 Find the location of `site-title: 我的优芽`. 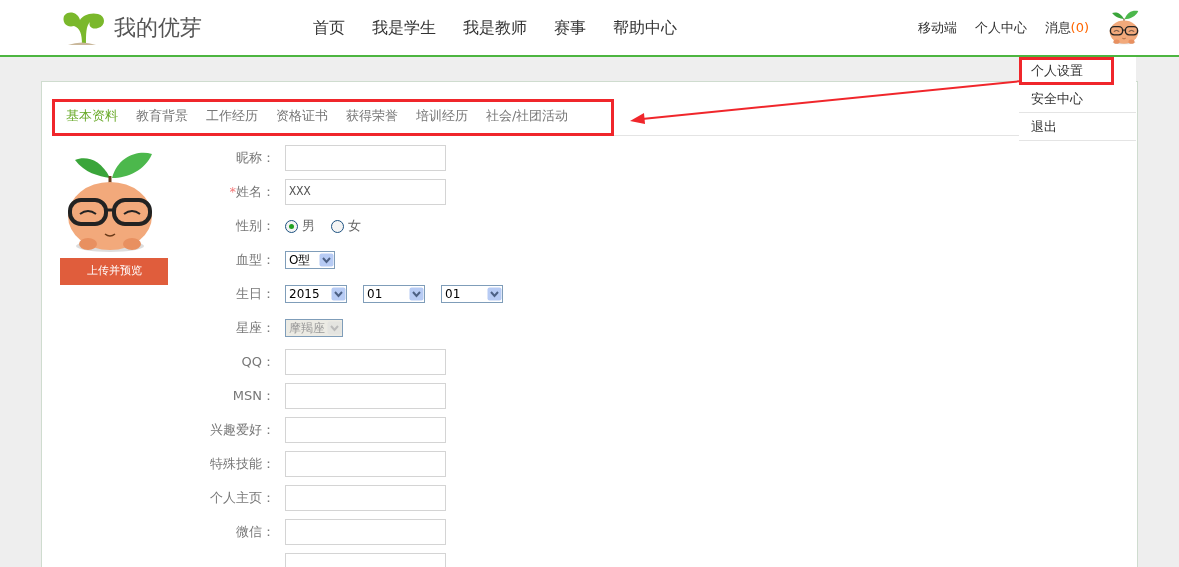

site-title: 我的优芽 is located at coordinates (158, 28).